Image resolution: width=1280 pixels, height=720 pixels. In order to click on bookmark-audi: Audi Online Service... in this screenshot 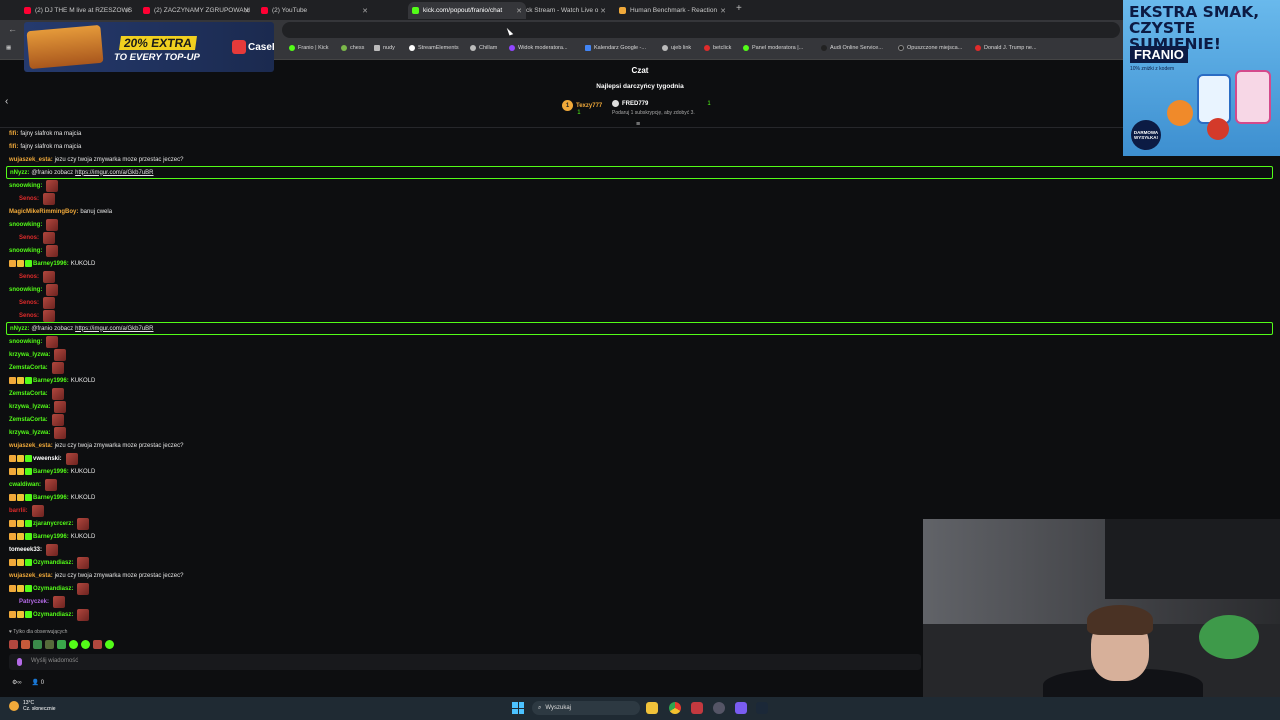, I will do `click(852, 48)`.